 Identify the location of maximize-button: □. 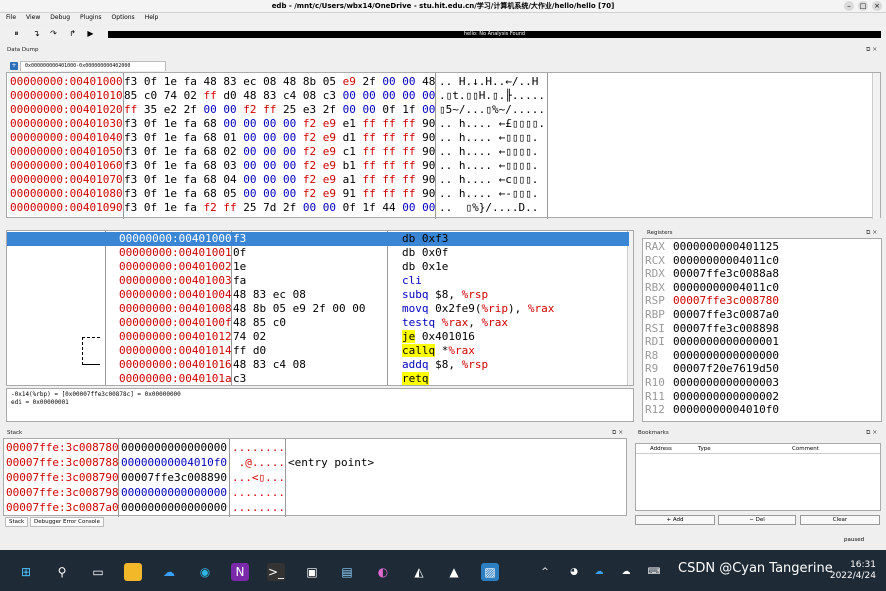
(863, 6).